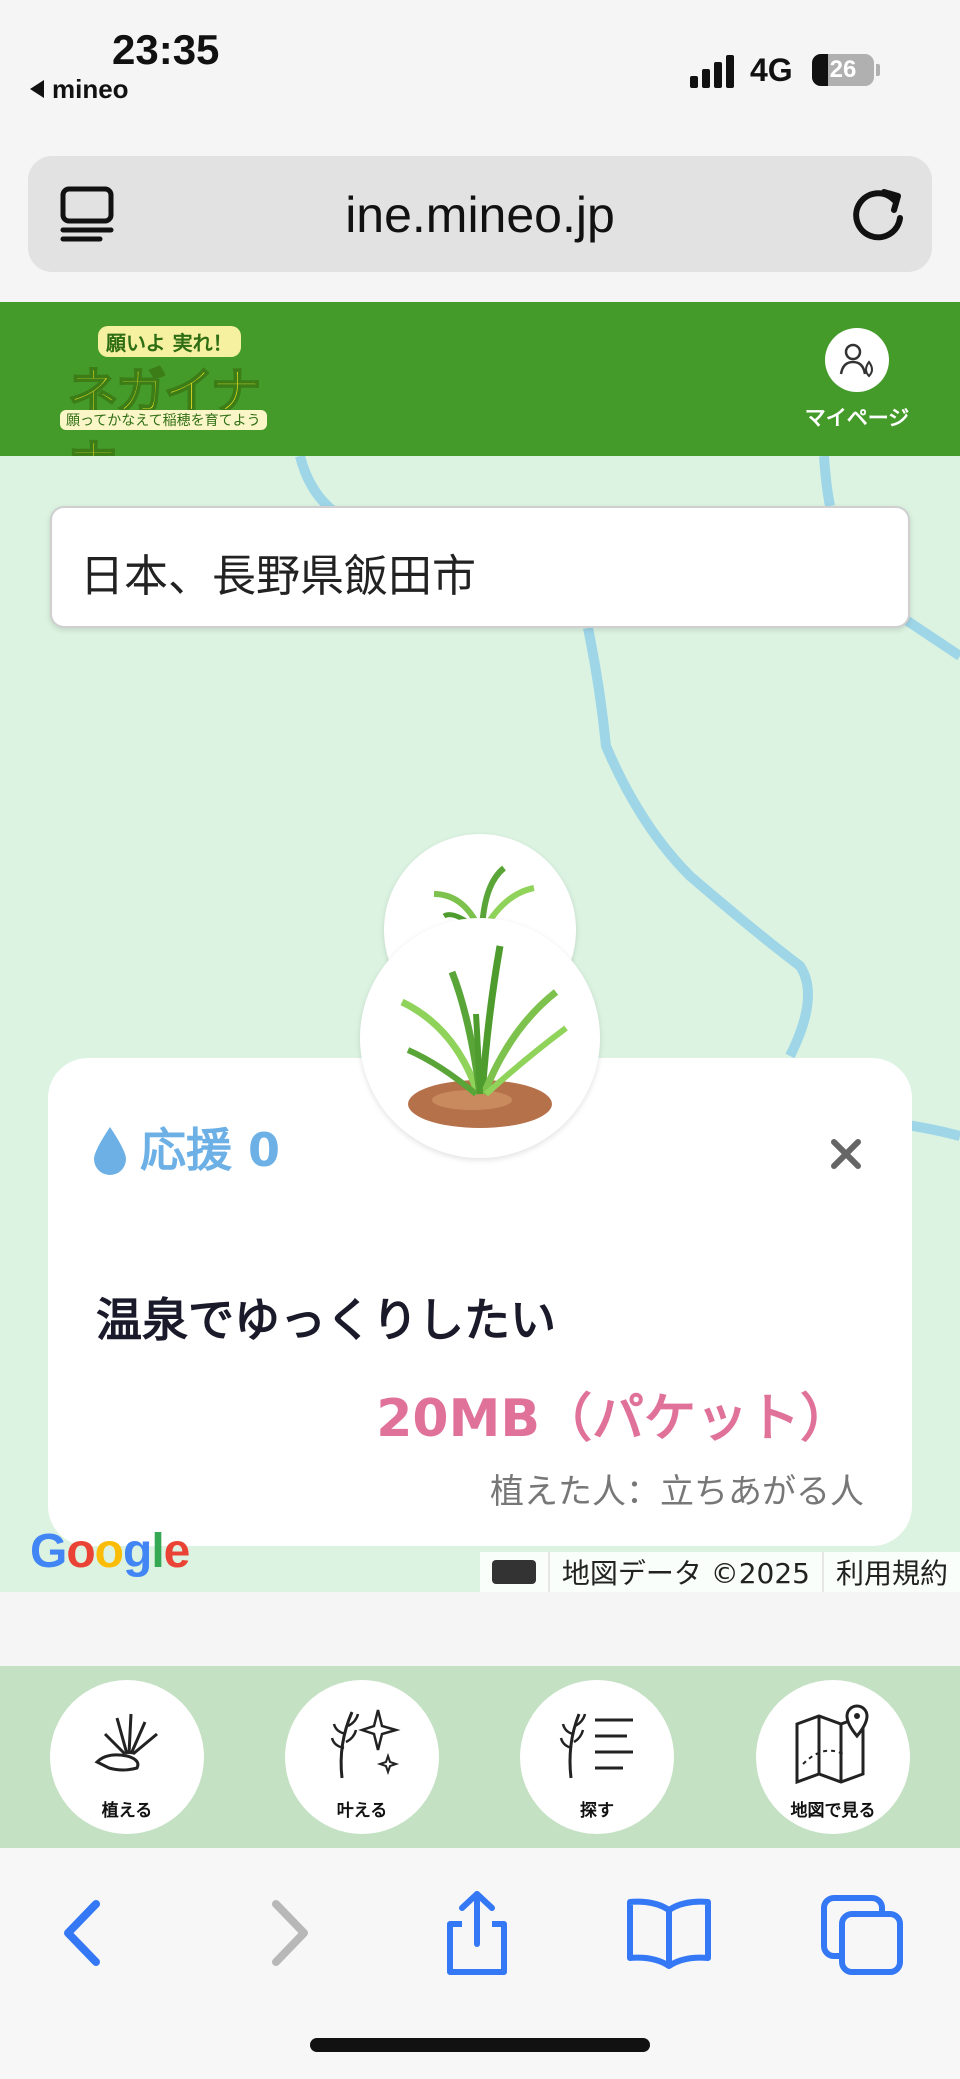  Describe the element at coordinates (684, 1572) in the screenshot. I see `map-data-label: 地図データ ©2025` at that location.